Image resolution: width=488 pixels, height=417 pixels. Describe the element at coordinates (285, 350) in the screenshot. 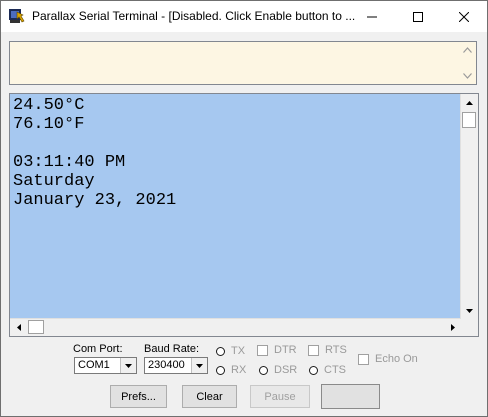

I see `dtr-label: DTR` at that location.